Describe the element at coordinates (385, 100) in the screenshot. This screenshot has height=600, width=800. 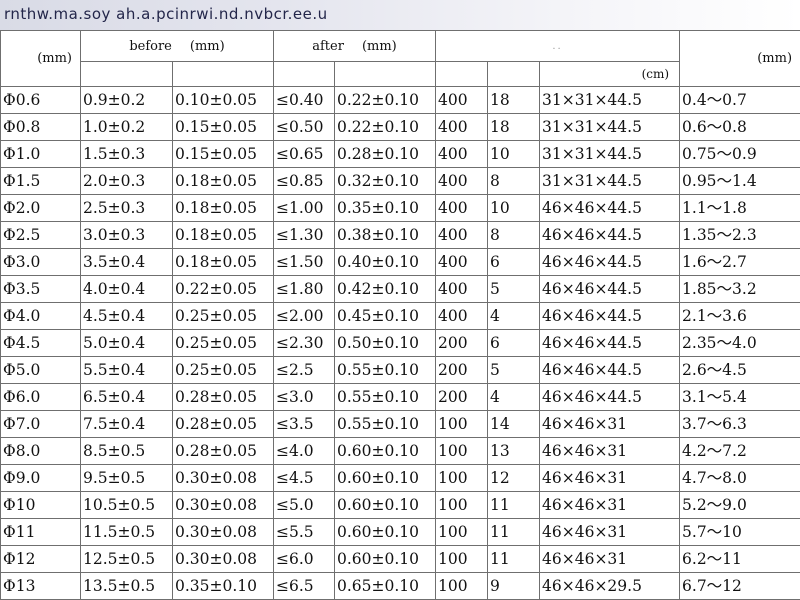
I see `after-wall-cell: 0.22±0.10` at that location.